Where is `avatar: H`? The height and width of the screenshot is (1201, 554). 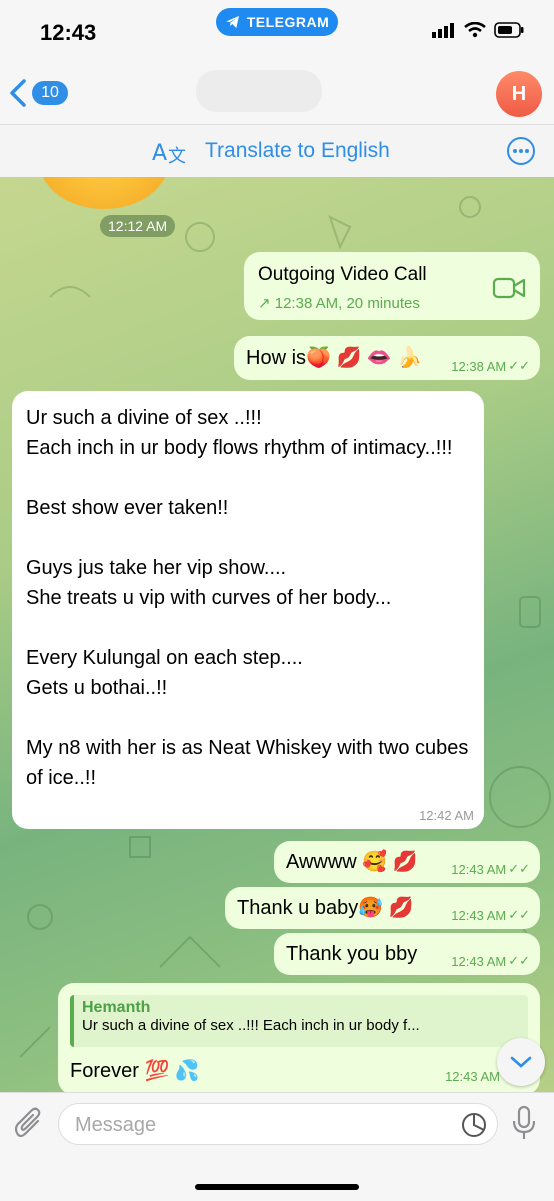 avatar: H is located at coordinates (519, 94).